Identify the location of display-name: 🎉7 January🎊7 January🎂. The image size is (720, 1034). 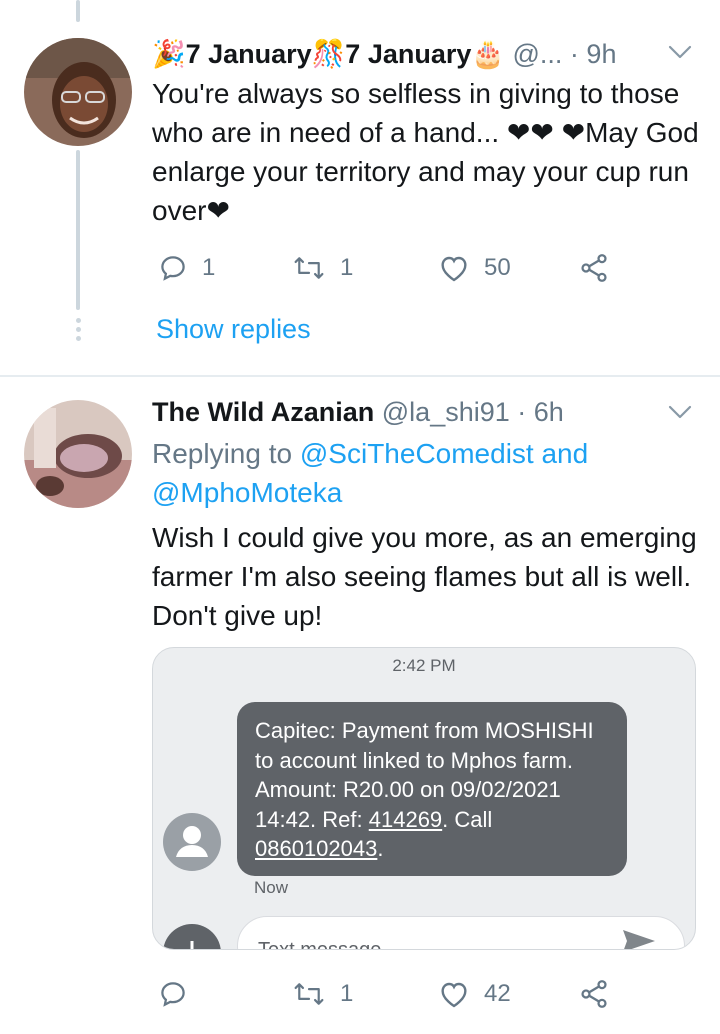
(328, 54).